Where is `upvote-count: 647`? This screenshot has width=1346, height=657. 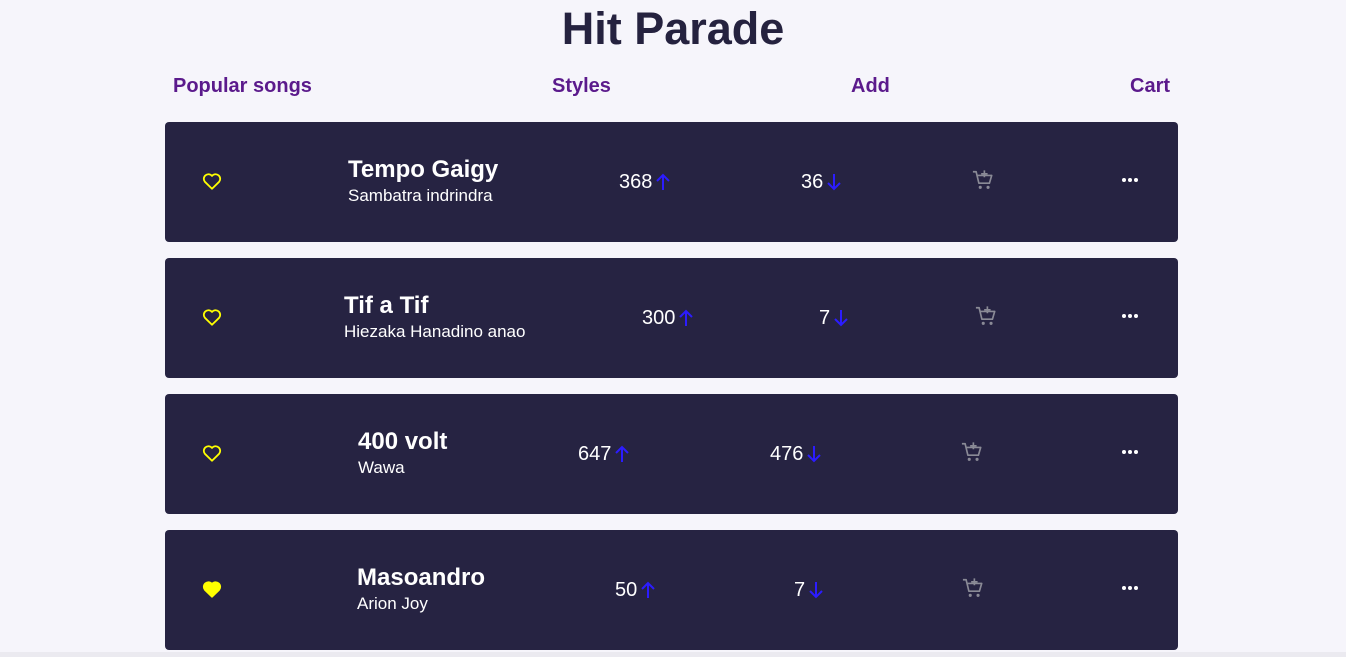 upvote-count: 647 is located at coordinates (595, 454).